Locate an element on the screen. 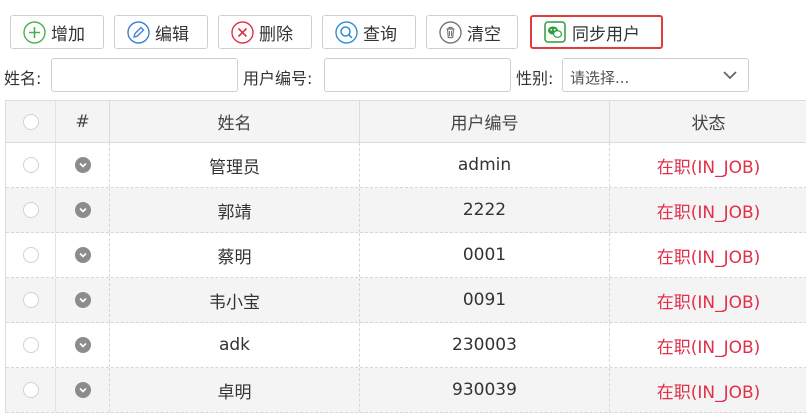 The width and height of the screenshot is (806, 413). edit-button: 编辑 is located at coordinates (161, 32).